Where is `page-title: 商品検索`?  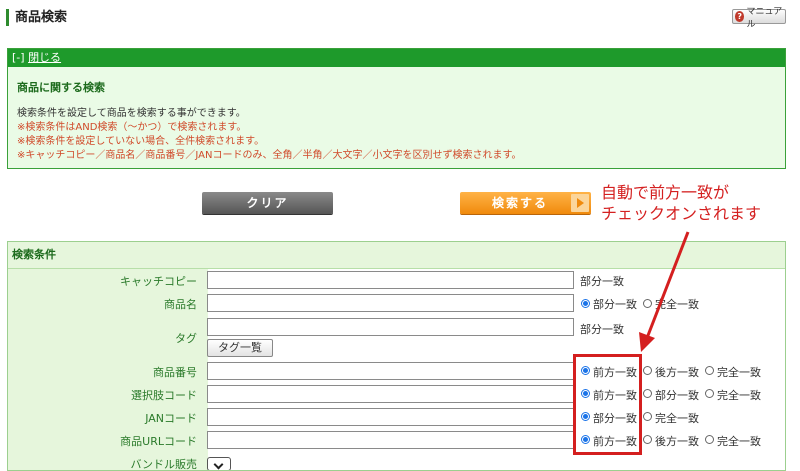
page-title: 商品検索 is located at coordinates (36, 17).